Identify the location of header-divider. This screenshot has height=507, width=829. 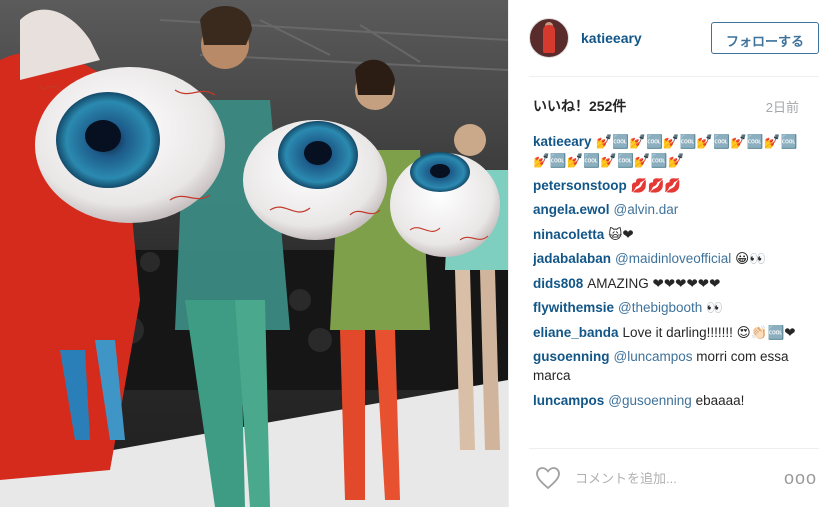
(674, 76).